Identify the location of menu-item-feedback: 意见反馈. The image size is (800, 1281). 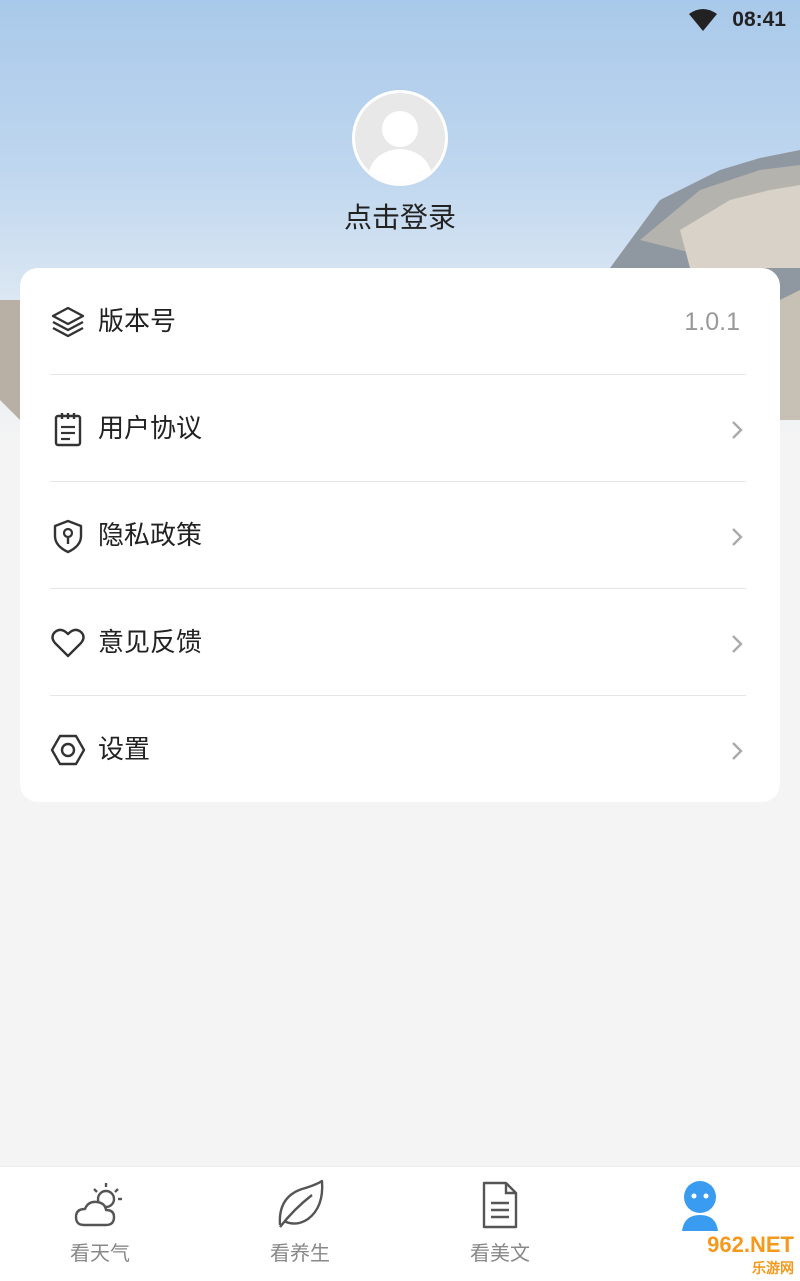
(398, 642).